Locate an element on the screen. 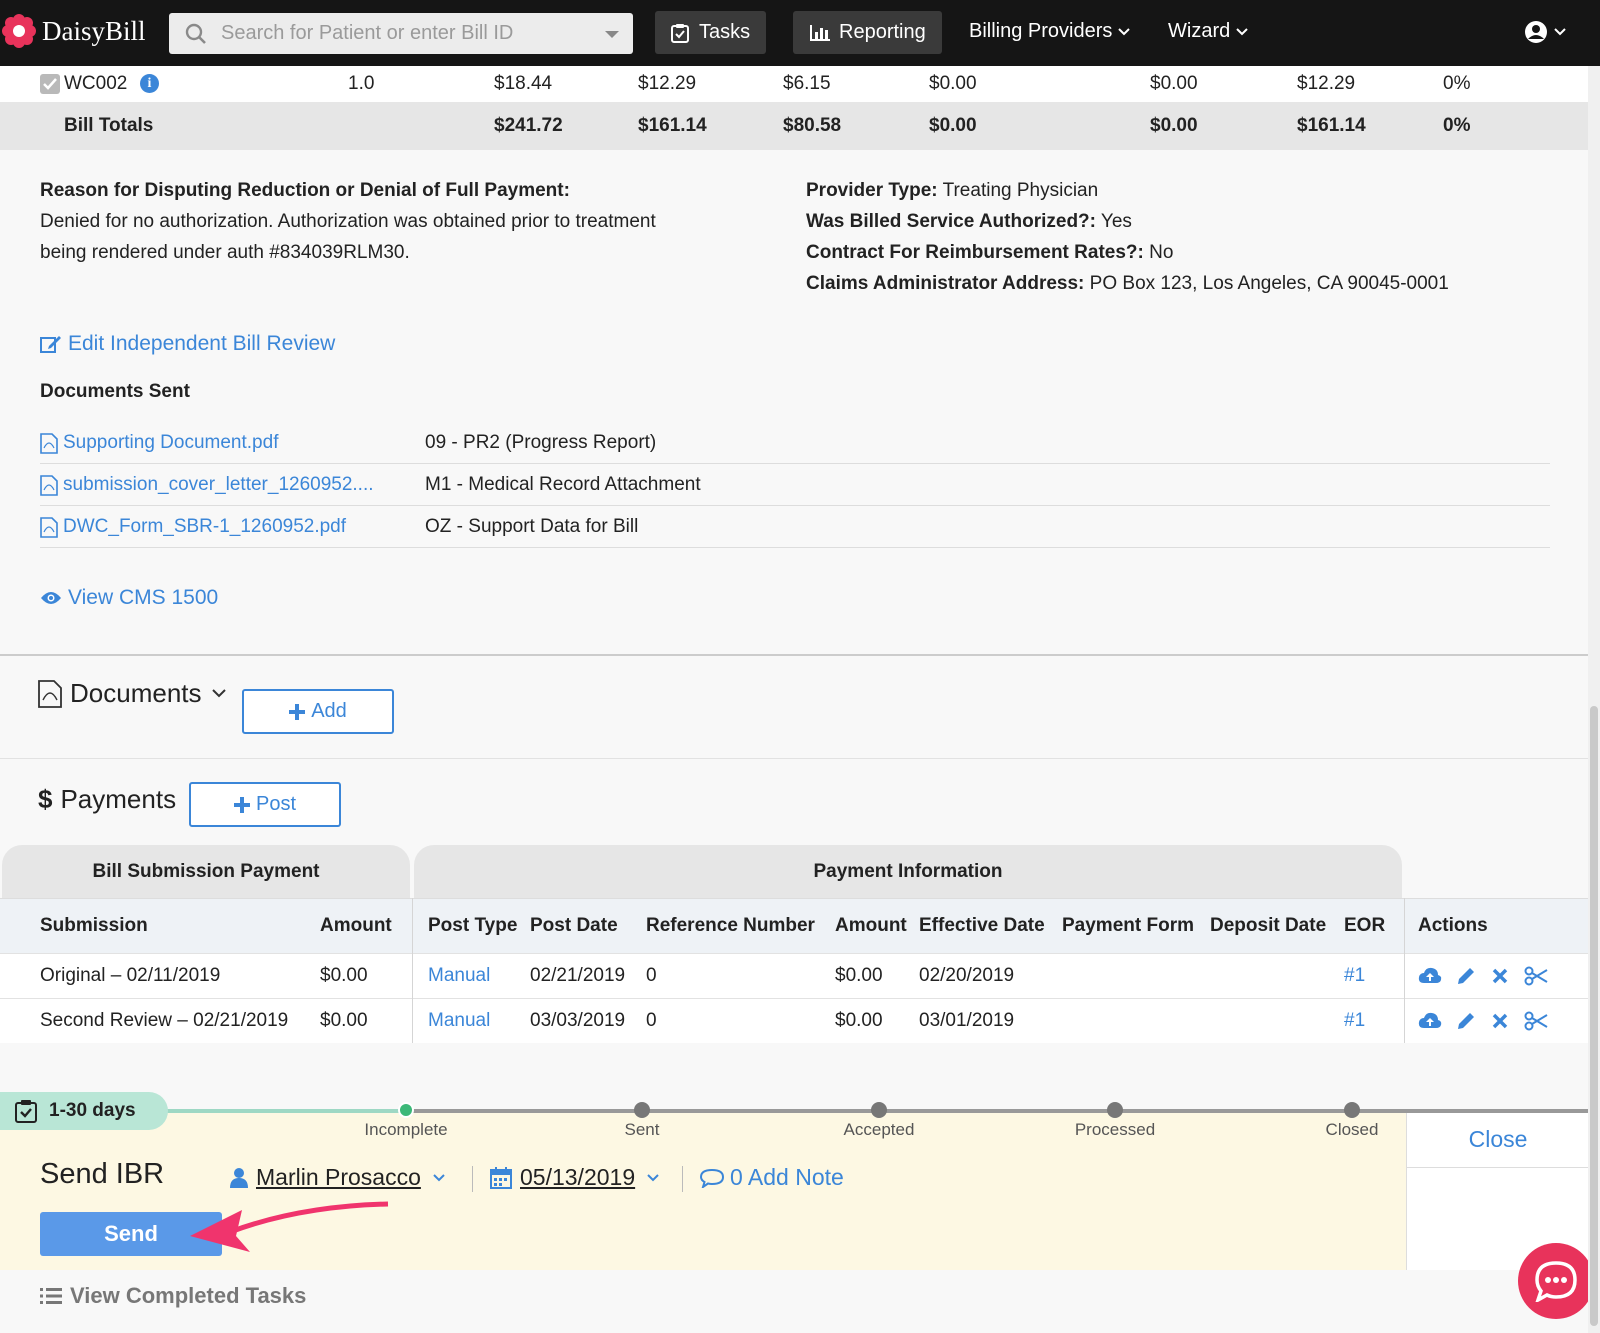 This screenshot has height=1333, width=1600. col-amount: Amount is located at coordinates (356, 926).